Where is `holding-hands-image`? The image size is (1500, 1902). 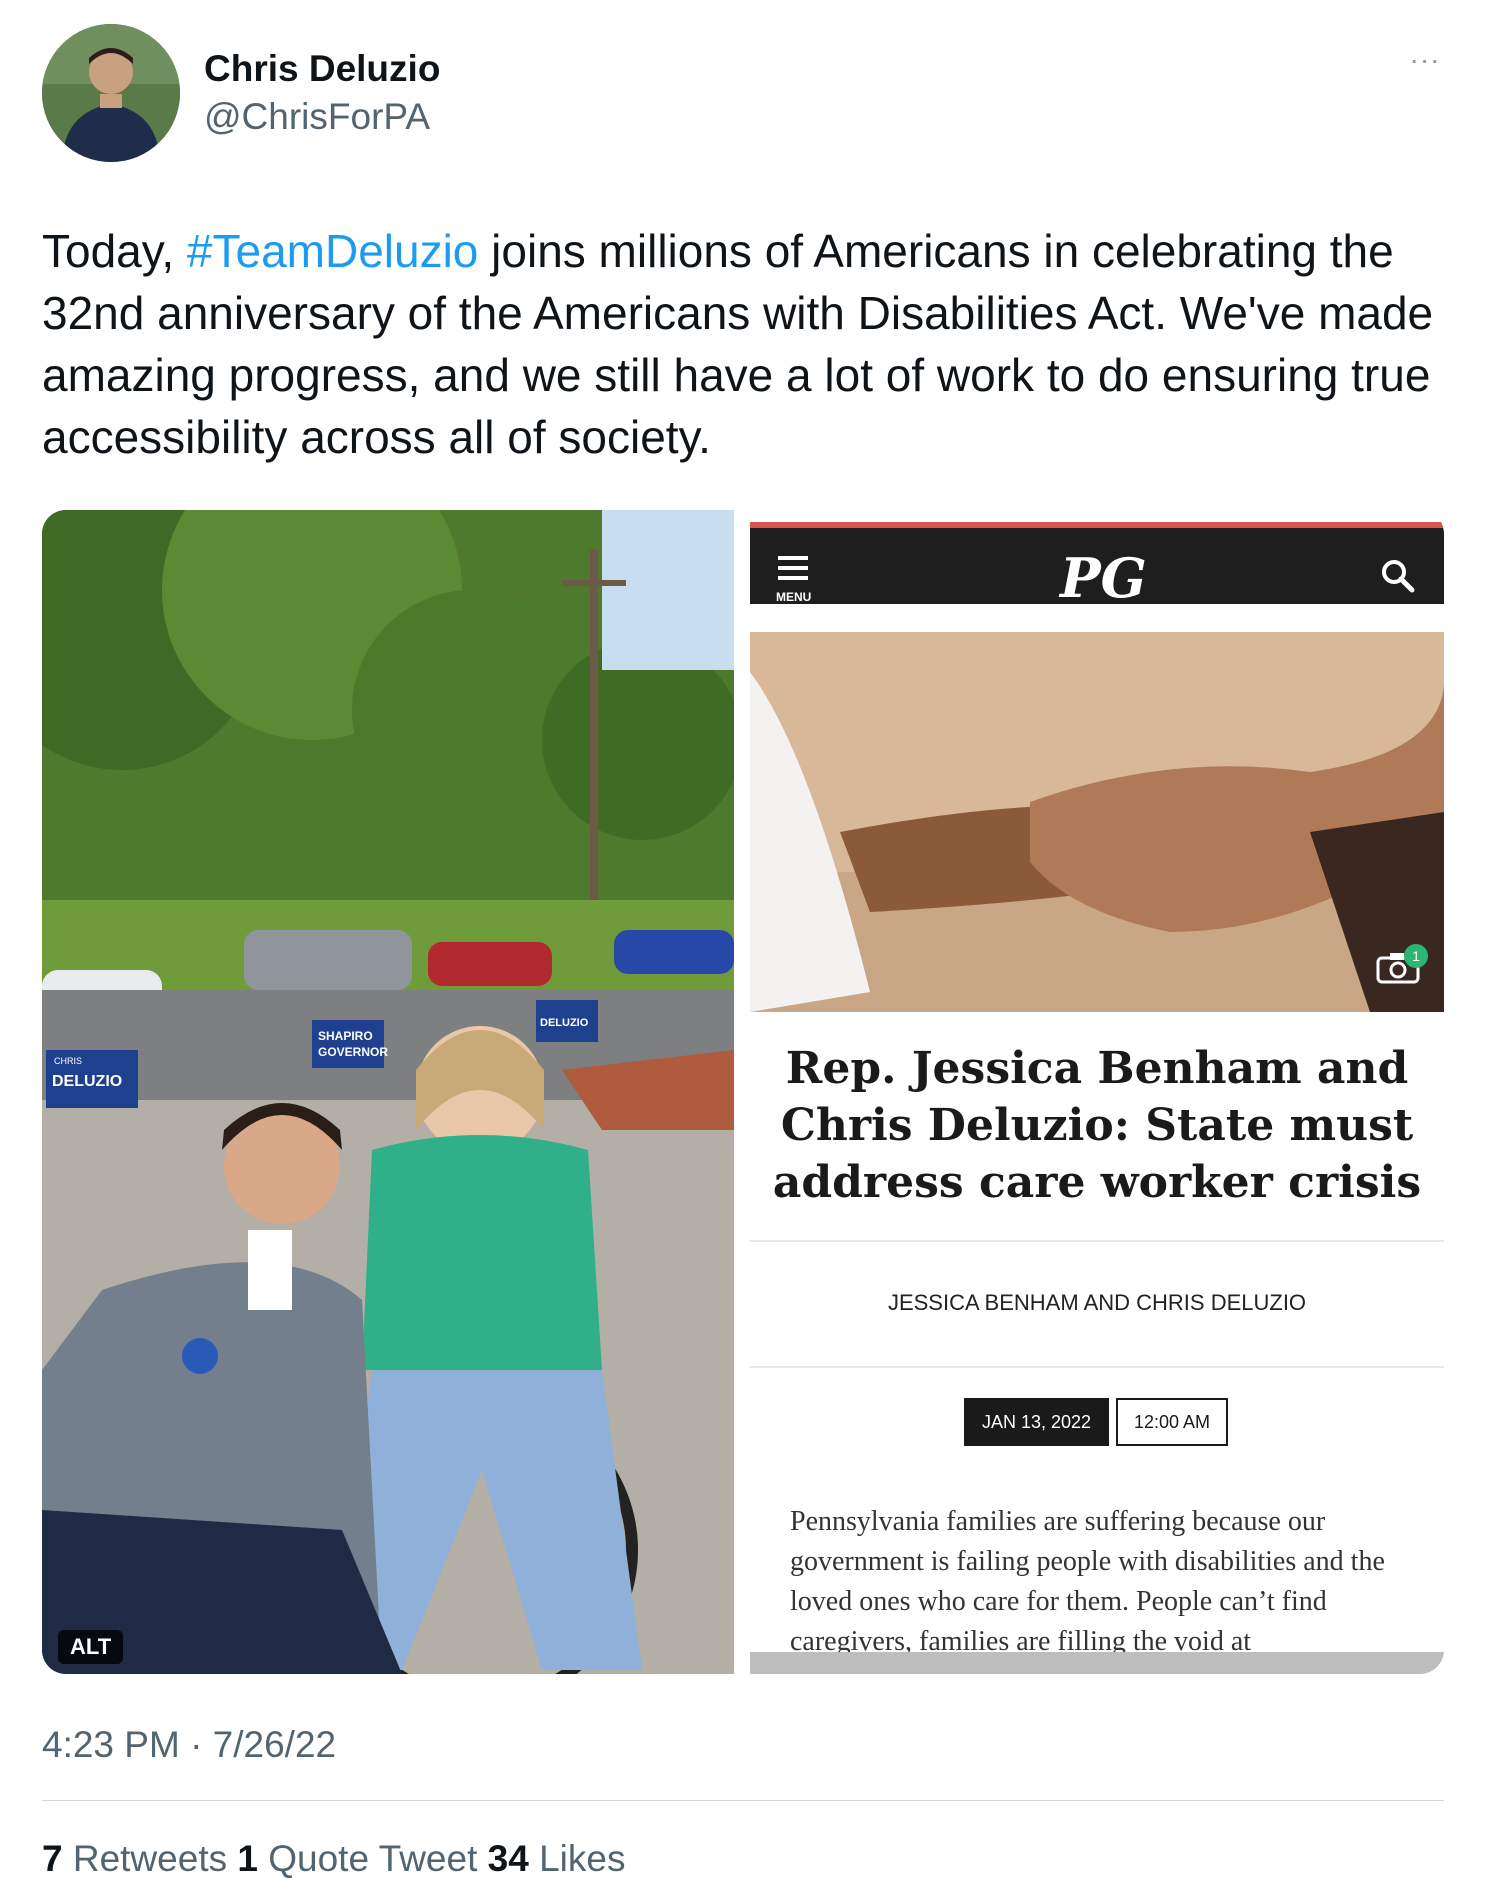 holding-hands-image is located at coordinates (1097, 822).